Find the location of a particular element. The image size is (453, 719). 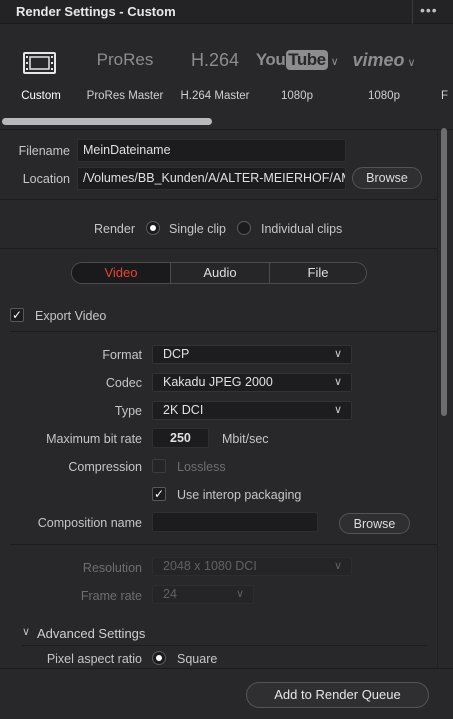

preset-h264-master: H.264 H.264 Master is located at coordinates (215, 69).